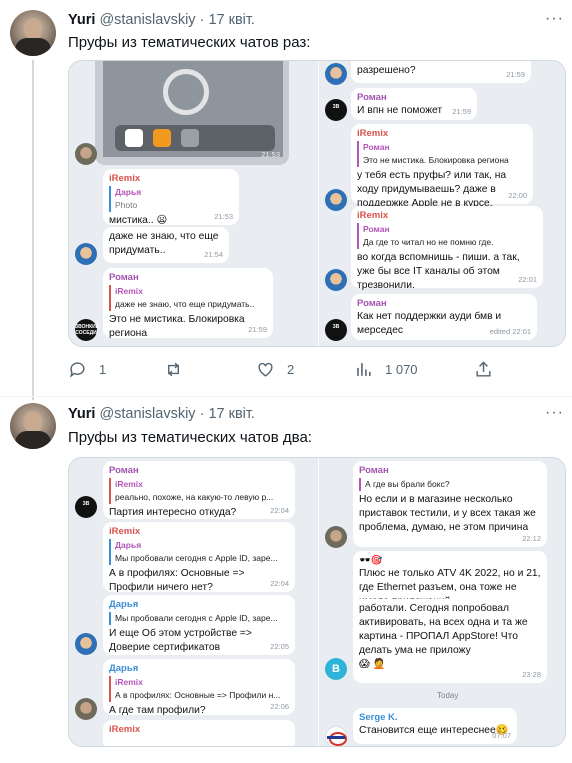 The width and height of the screenshot is (572, 763). What do you see at coordinates (87, 330) in the screenshot?
I see `chat-avatar: ЗВОНКИЕ СОСЕДИ` at bounding box center [87, 330].